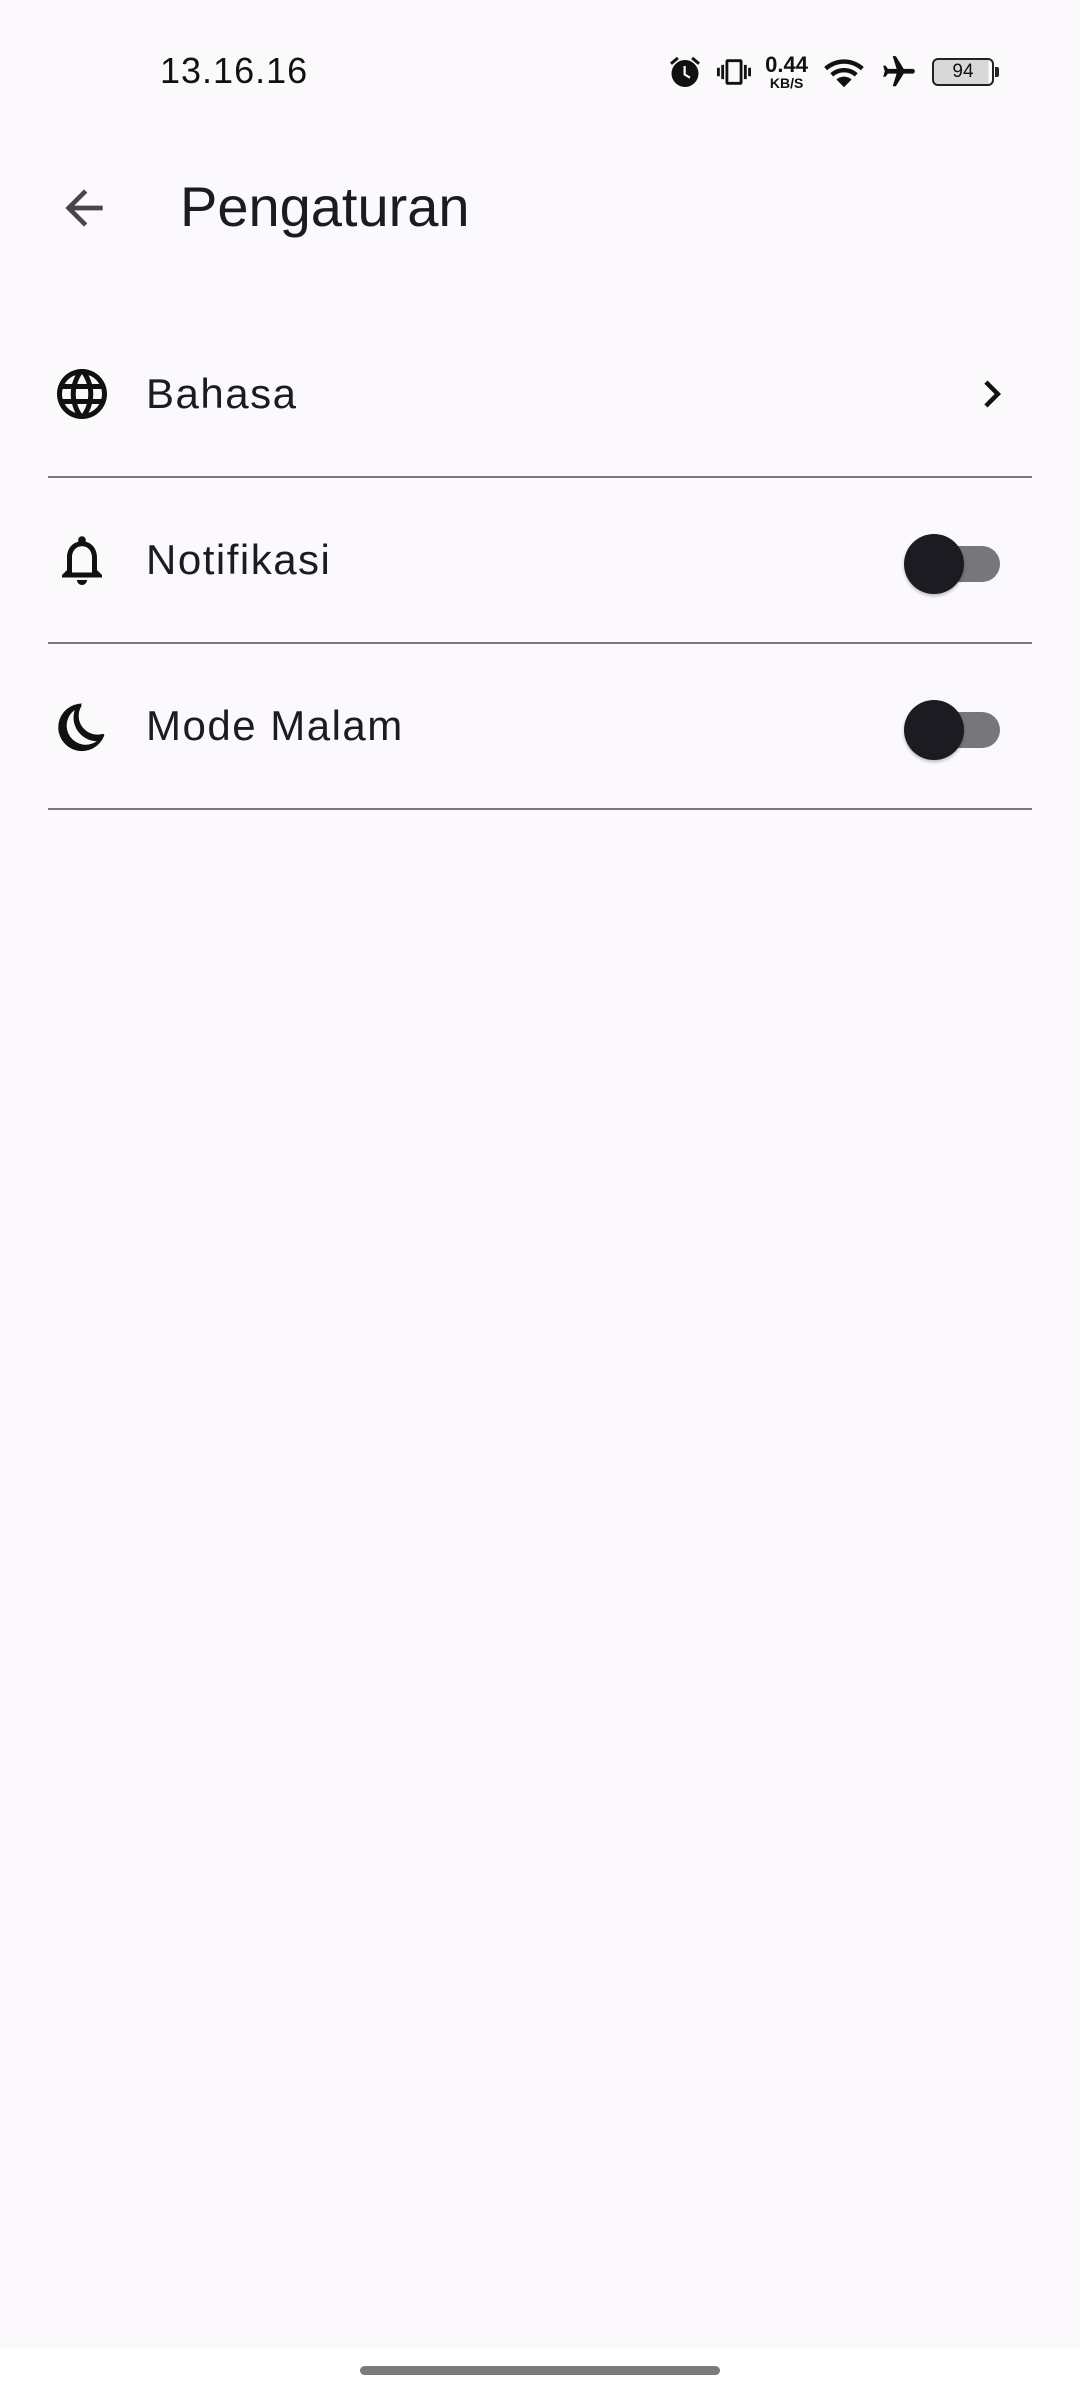 The height and width of the screenshot is (2400, 1080). I want to click on globe-icon, so click(82, 394).